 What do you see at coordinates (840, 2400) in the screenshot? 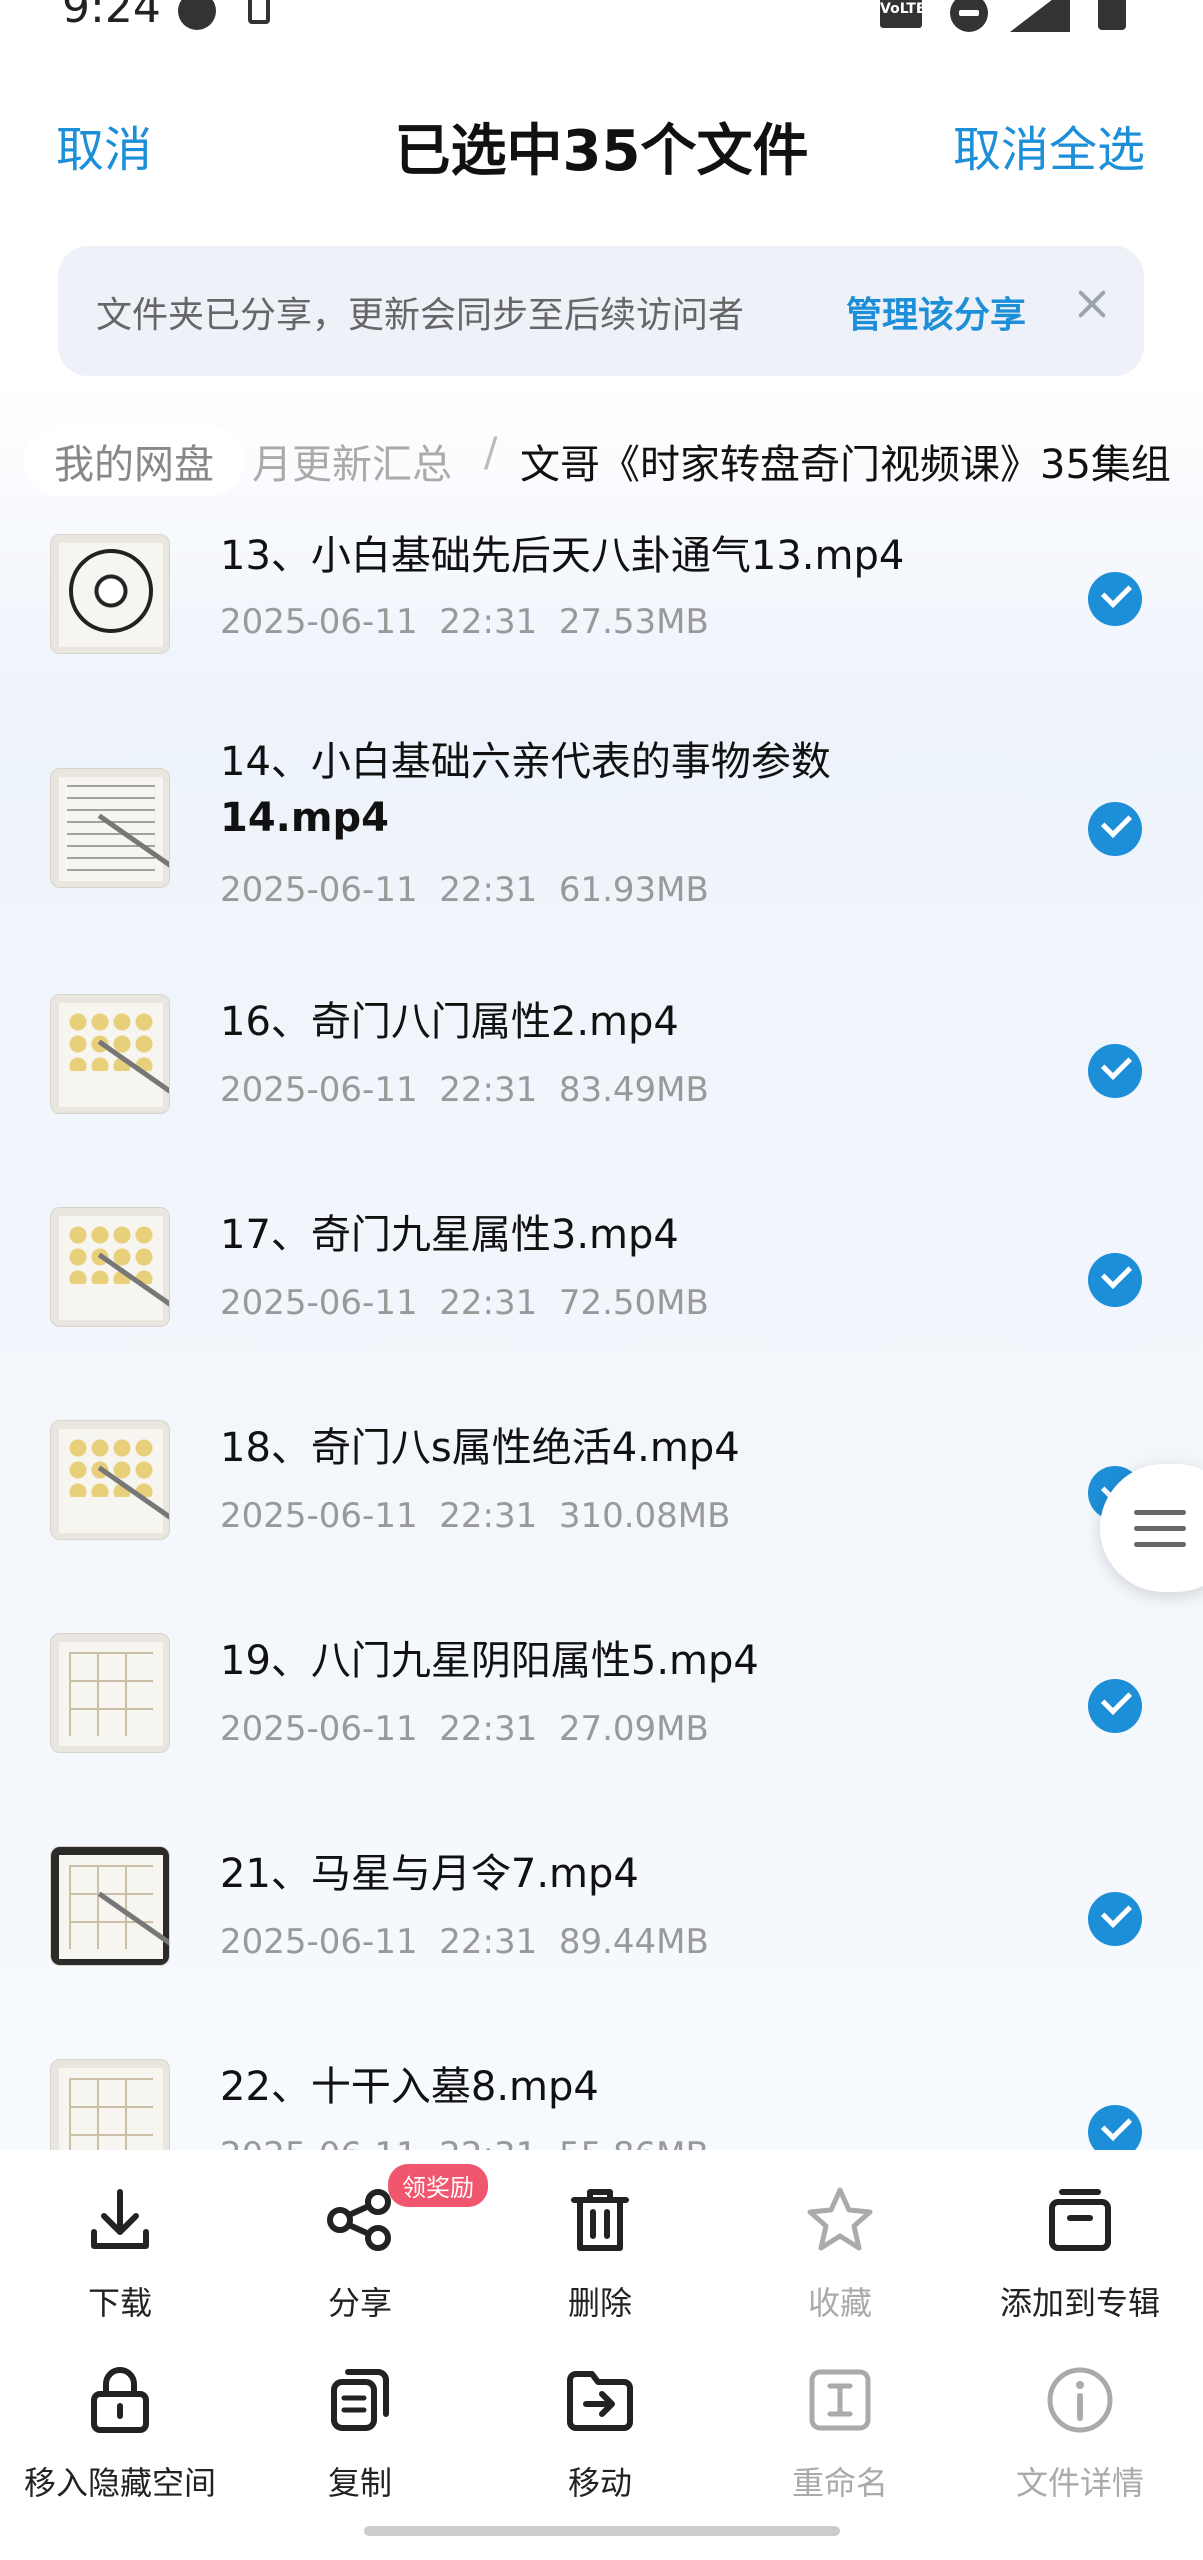
I see `rename-icon` at bounding box center [840, 2400].